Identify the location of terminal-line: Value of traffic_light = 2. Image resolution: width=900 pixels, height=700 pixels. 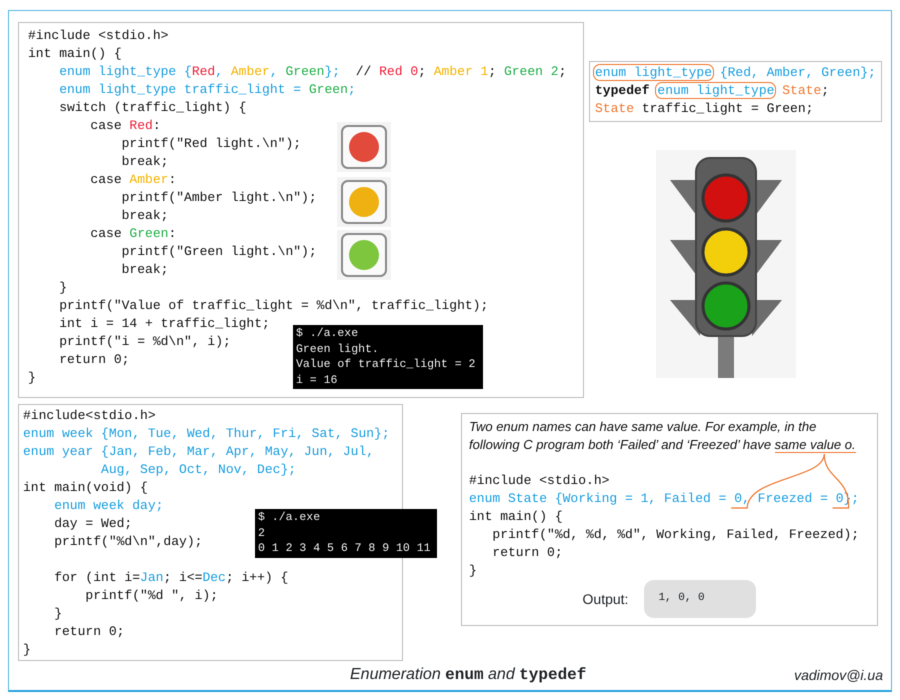
(386, 364).